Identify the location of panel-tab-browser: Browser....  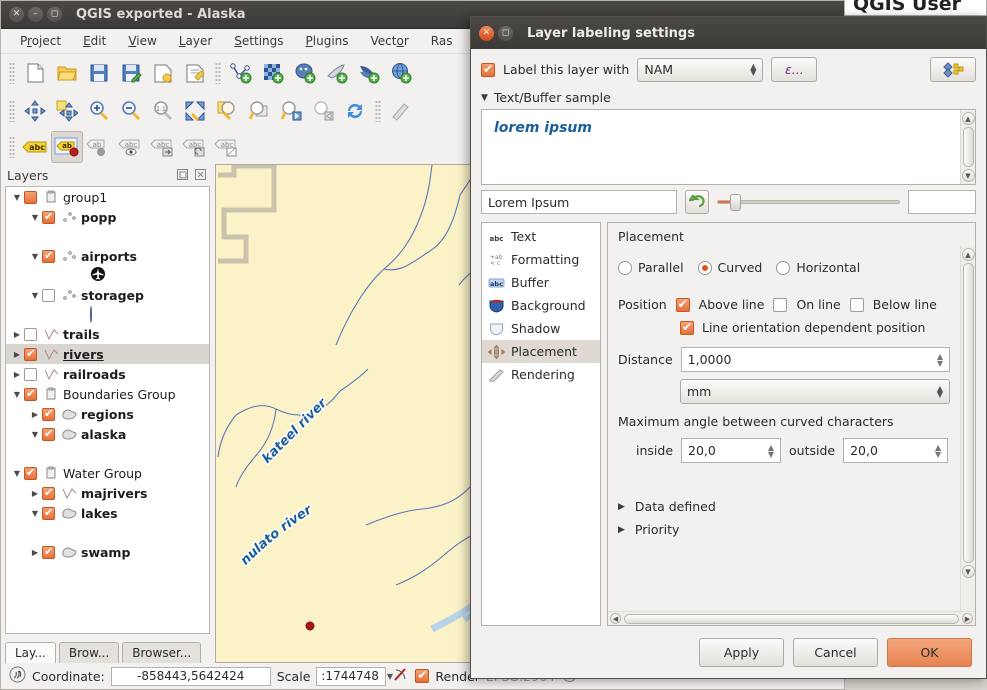
(162, 652).